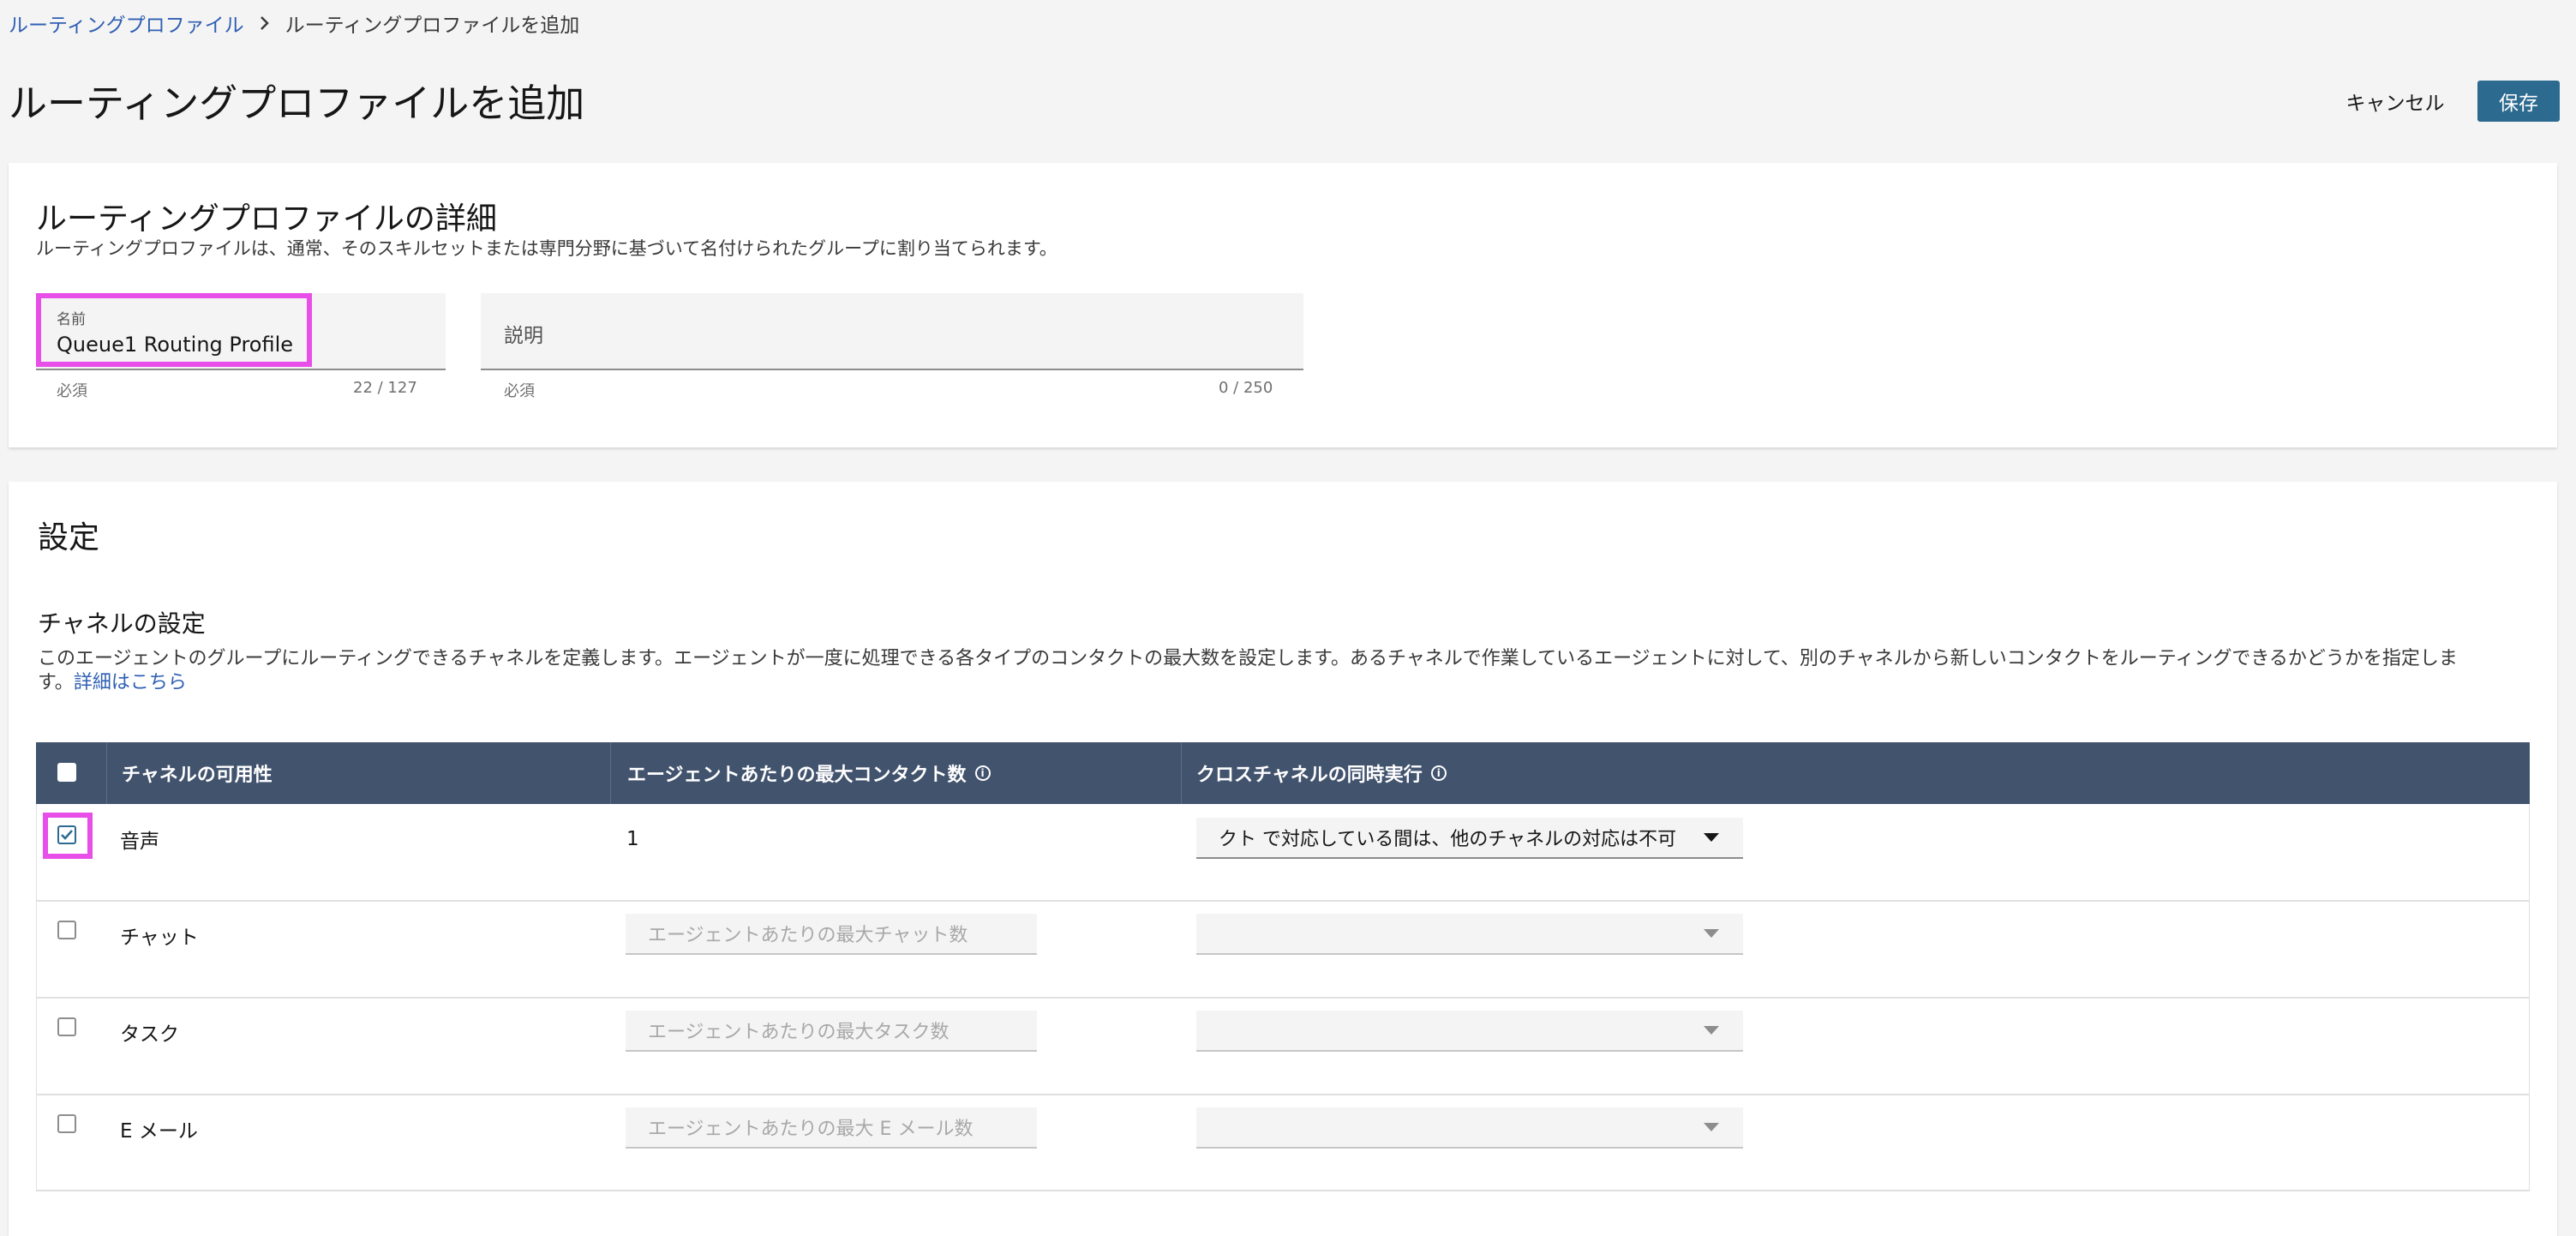 This screenshot has height=1236, width=2576. What do you see at coordinates (72, 391) in the screenshot?
I see `name-helper-text: 必須` at bounding box center [72, 391].